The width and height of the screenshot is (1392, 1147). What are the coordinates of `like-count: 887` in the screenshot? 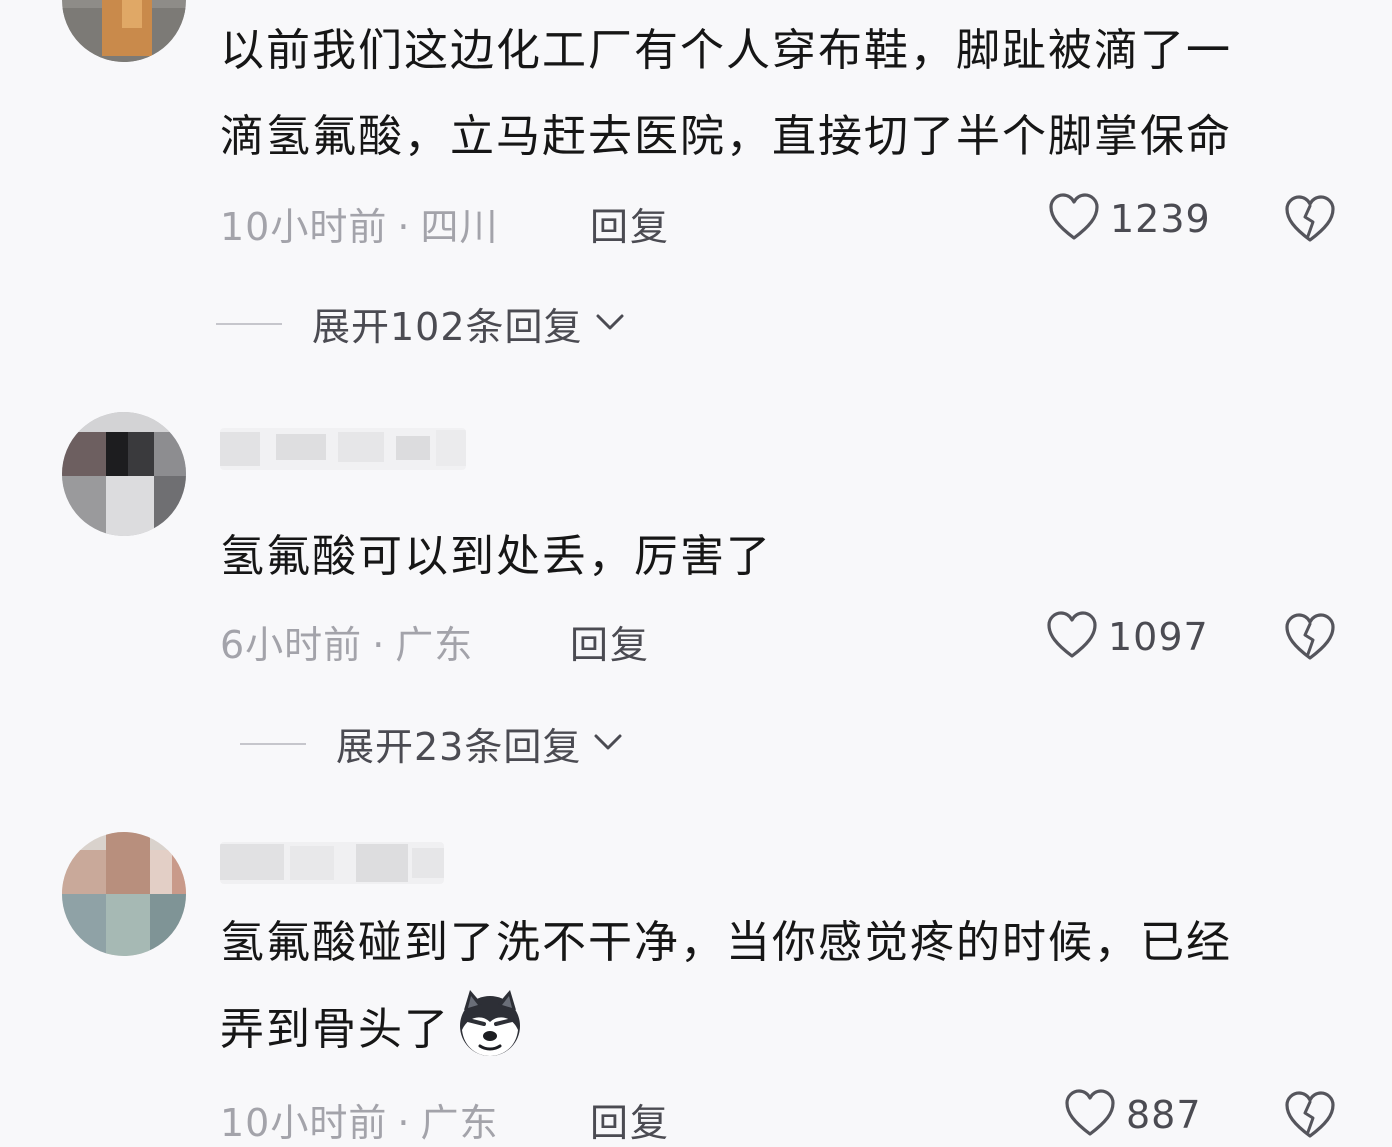 It's located at (1164, 1115).